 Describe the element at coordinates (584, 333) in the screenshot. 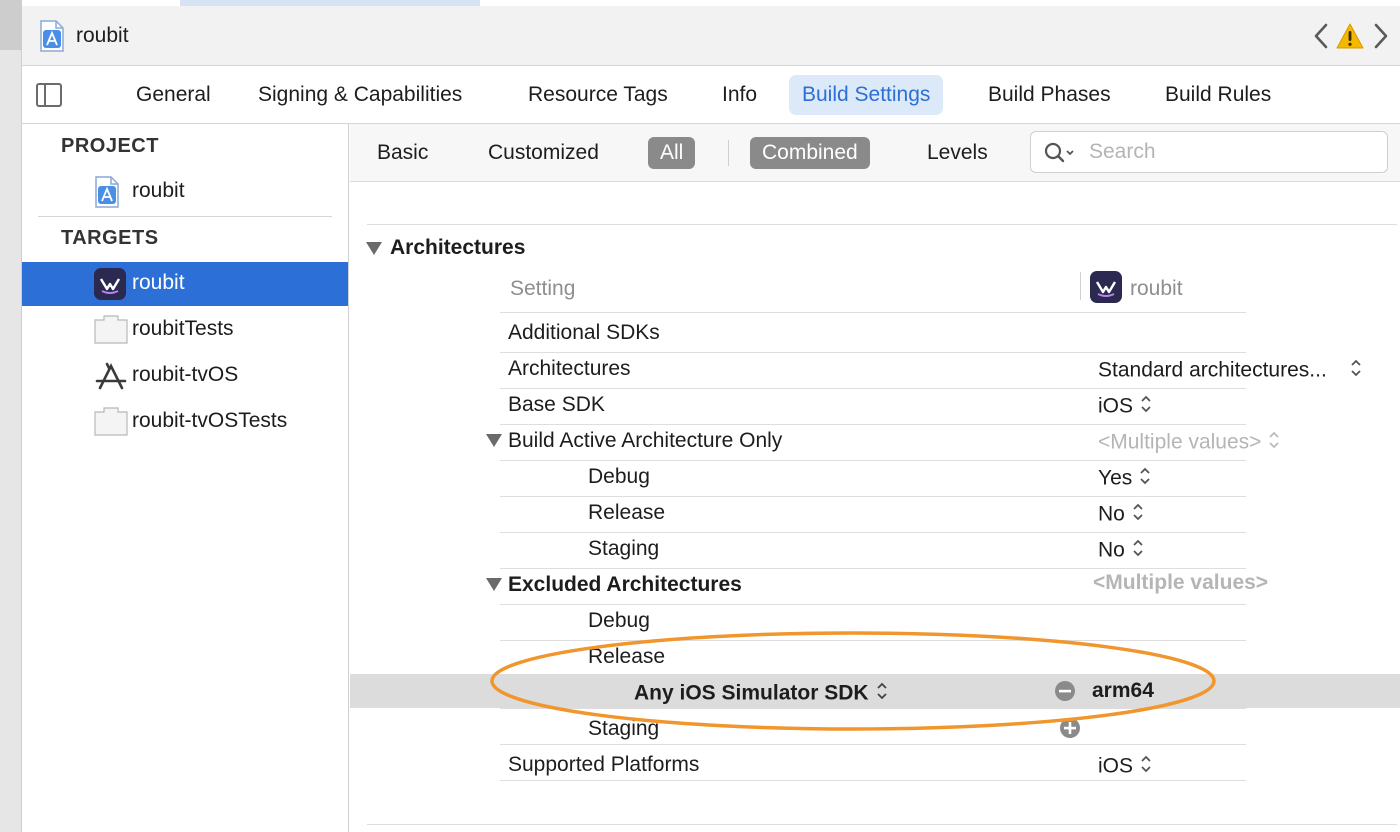

I see `setting-additional-sdks: Additional SDKs` at that location.